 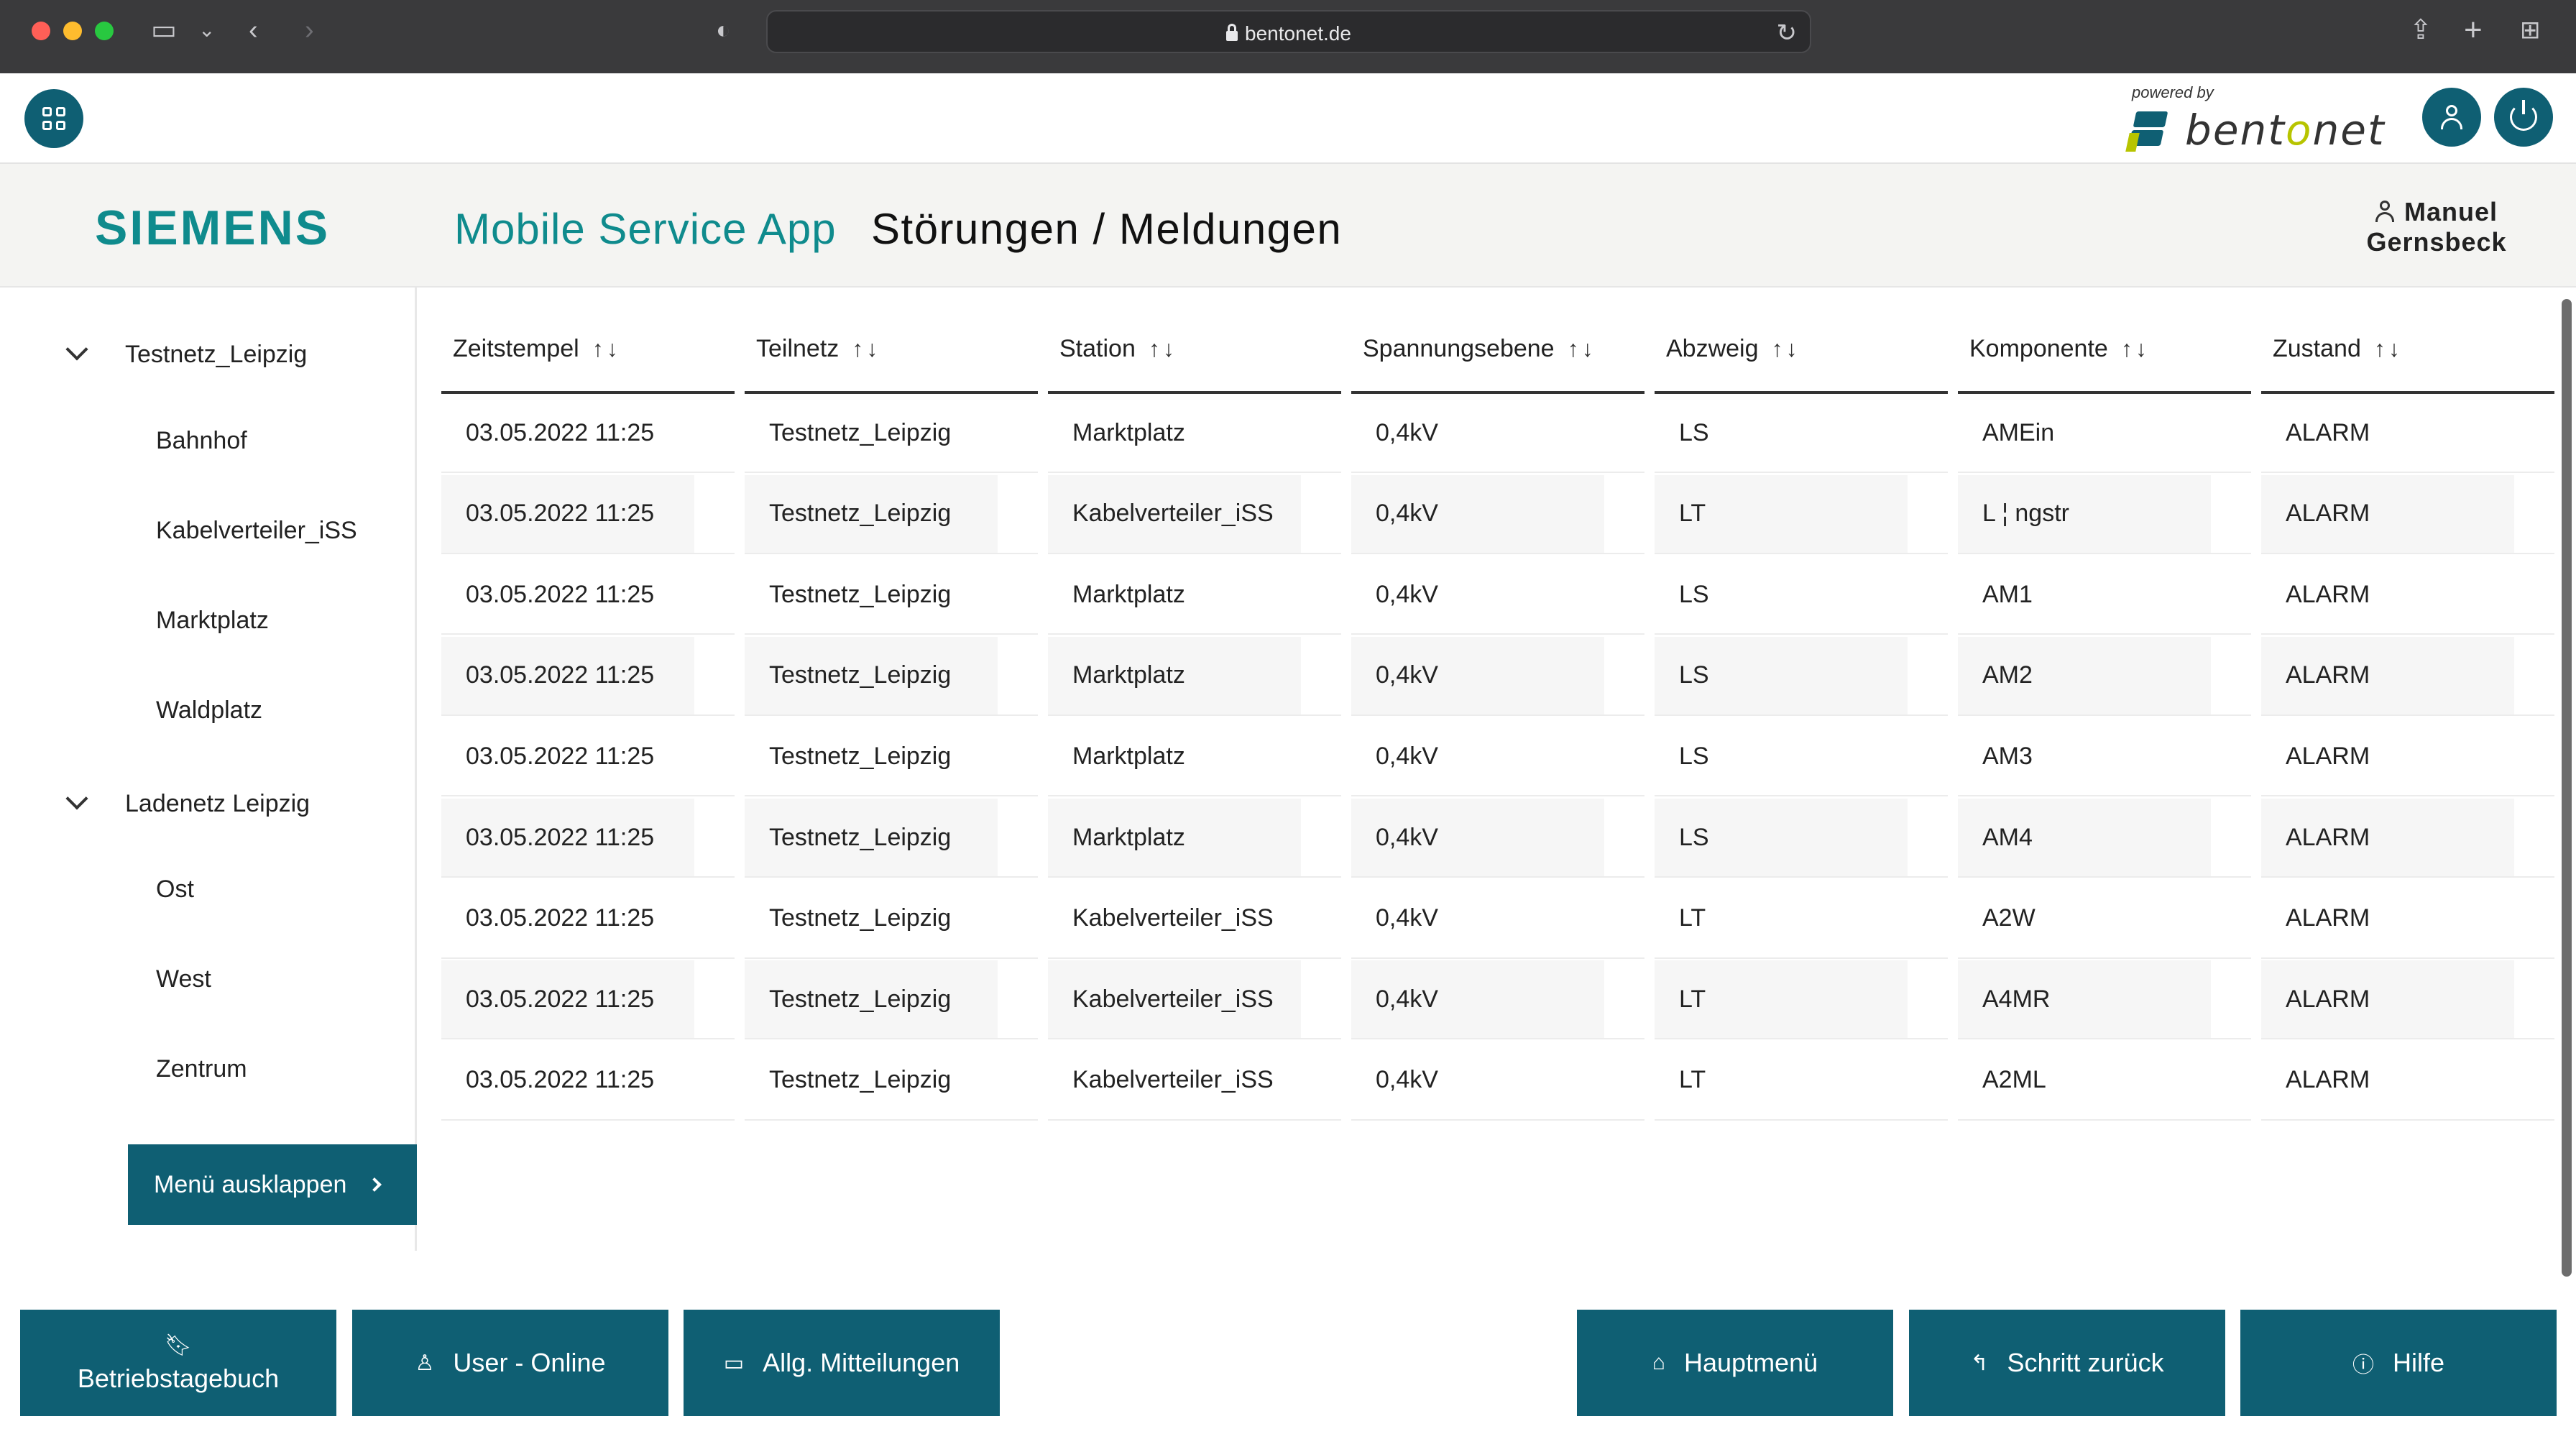 What do you see at coordinates (206, 30) in the screenshot?
I see `chevron-down-icon: ⌄` at bounding box center [206, 30].